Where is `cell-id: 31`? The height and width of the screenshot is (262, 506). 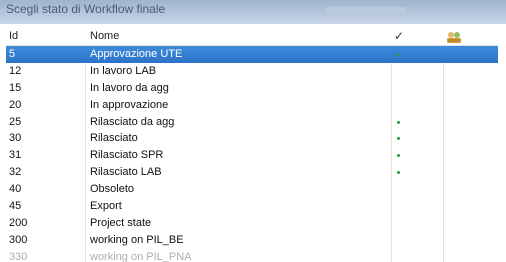
cell-id: 31 is located at coordinates (15, 155).